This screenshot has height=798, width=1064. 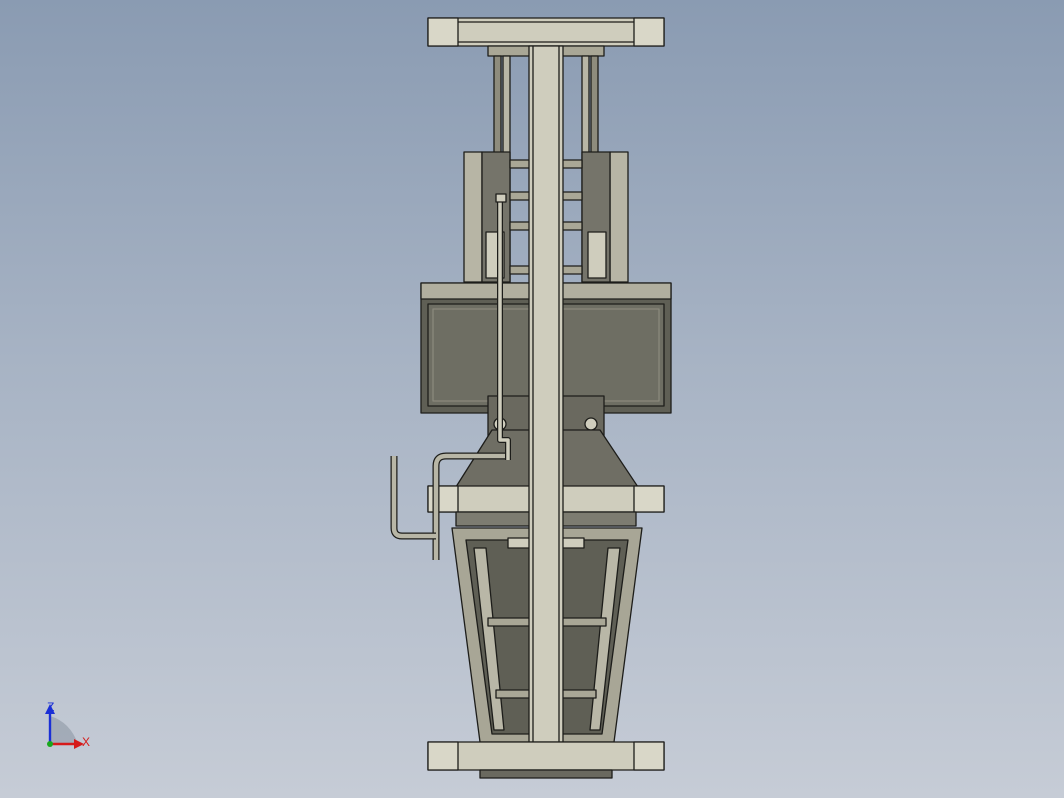 I want to click on z-axis-label: Z, so click(x=51, y=707).